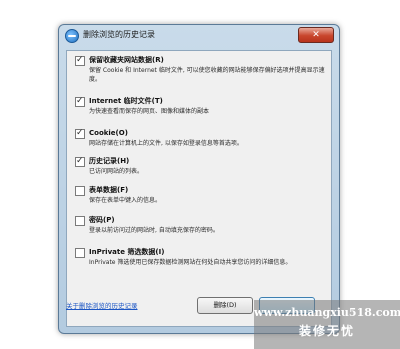 The image size is (400, 349). Describe the element at coordinates (126, 101) in the screenshot. I see `option-title: Internet 临时文件(T)` at that location.